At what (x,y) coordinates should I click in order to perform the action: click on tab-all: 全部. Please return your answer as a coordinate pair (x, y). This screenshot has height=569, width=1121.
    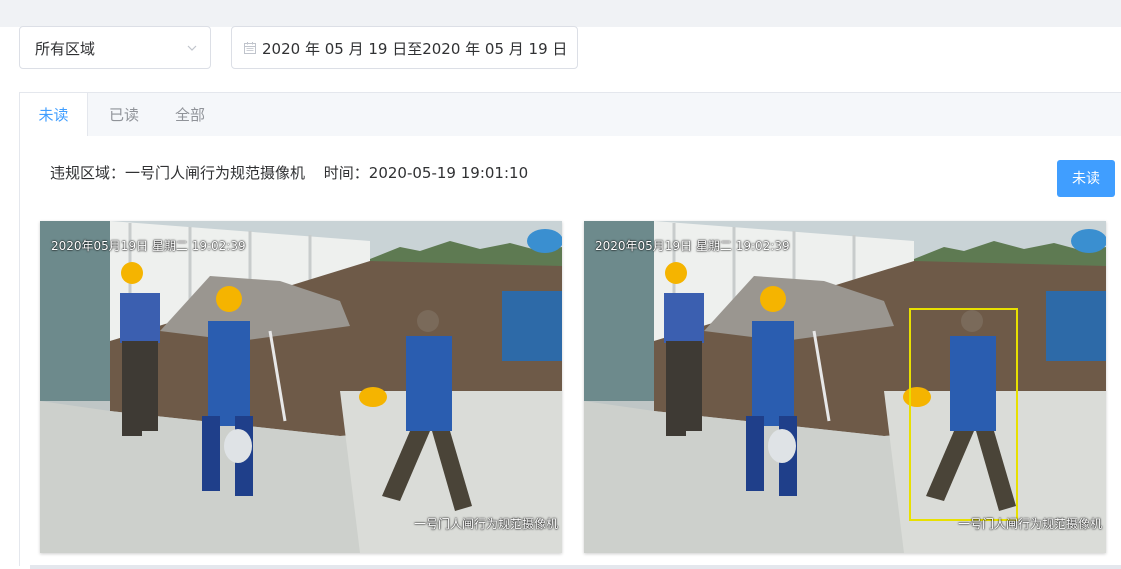
    Looking at the image, I should click on (190, 115).